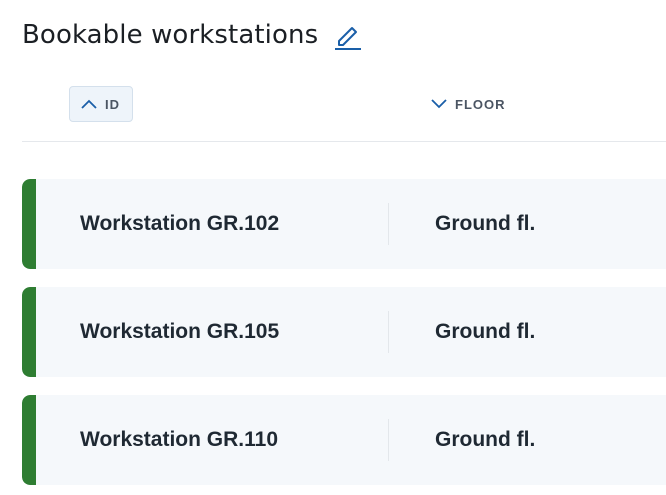  What do you see at coordinates (180, 223) in the screenshot?
I see `workstation-id: Workstation GR.102` at bounding box center [180, 223].